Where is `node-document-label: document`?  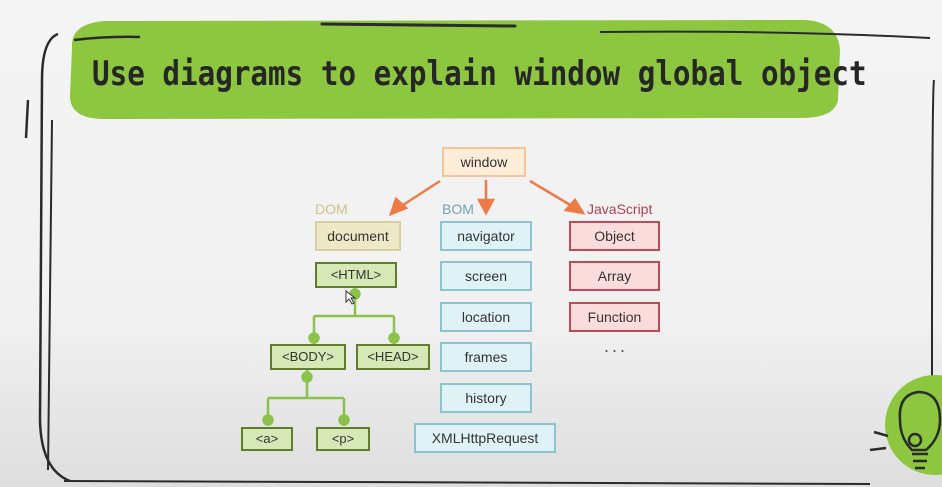
node-document-label: document is located at coordinates (358, 236).